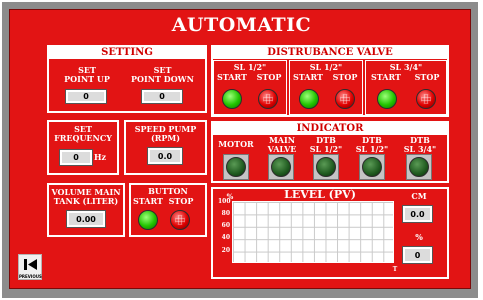 The height and width of the screenshot is (300, 483). What do you see at coordinates (313, 232) in the screenshot?
I see `level-trend-chart` at bounding box center [313, 232].